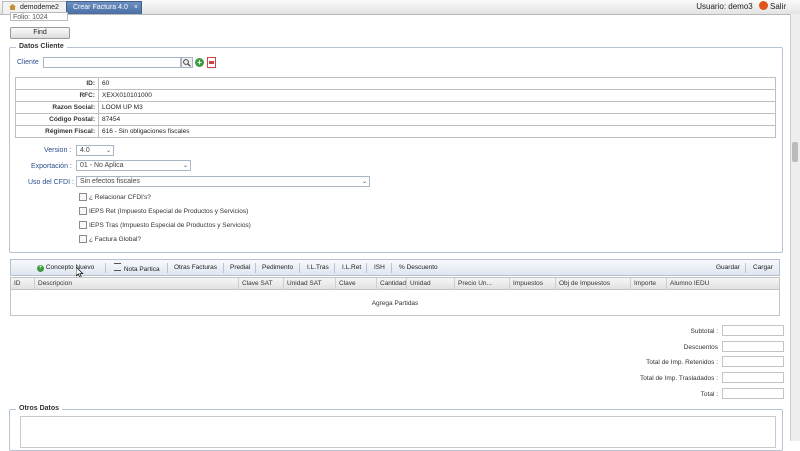 This screenshot has height=451, width=800. What do you see at coordinates (398, 432) in the screenshot?
I see `otros-datos-textarea` at bounding box center [398, 432].